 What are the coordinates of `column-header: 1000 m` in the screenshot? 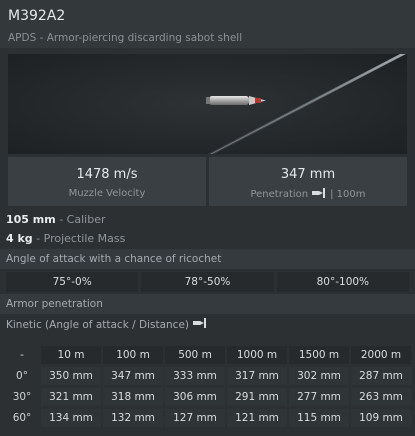 It's located at (257, 355).